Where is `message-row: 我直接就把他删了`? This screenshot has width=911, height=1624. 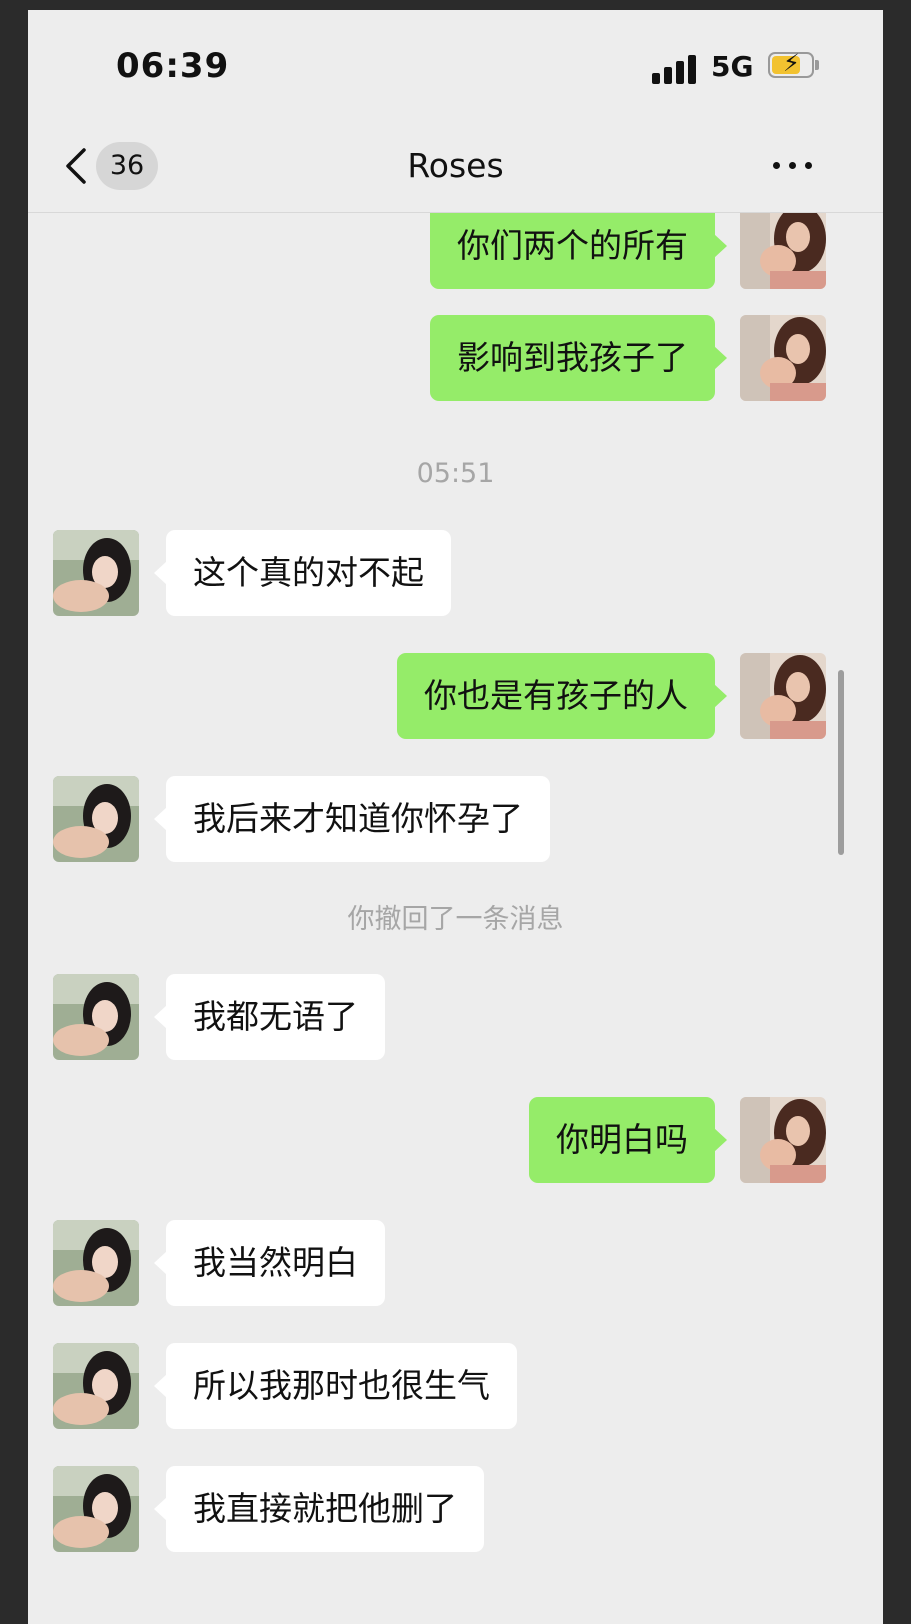
message-row: 我直接就把他删了 is located at coordinates (455, 1510).